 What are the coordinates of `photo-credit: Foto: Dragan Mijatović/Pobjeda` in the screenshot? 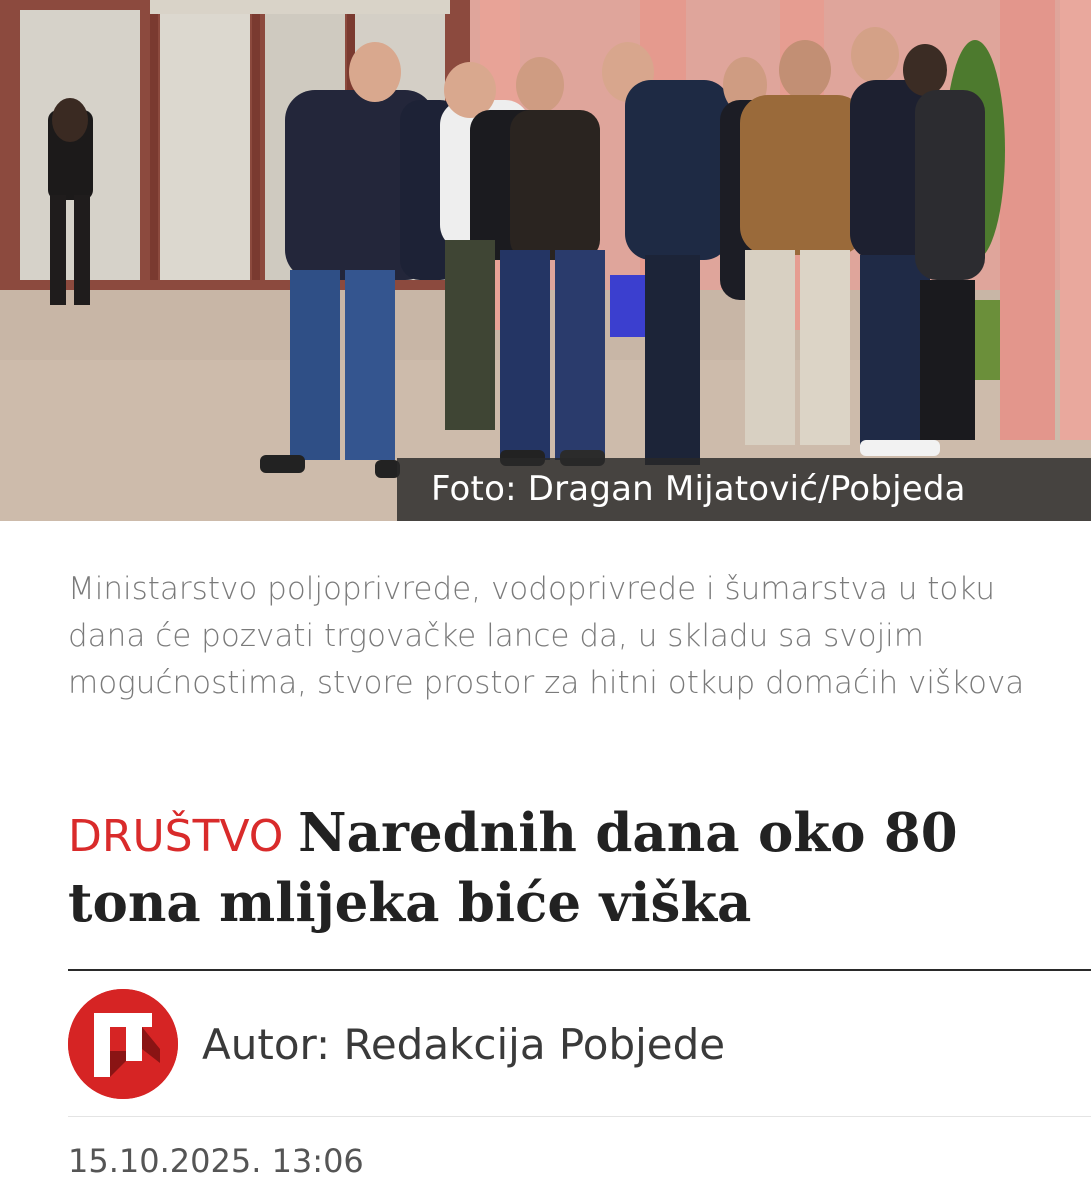 It's located at (744, 489).